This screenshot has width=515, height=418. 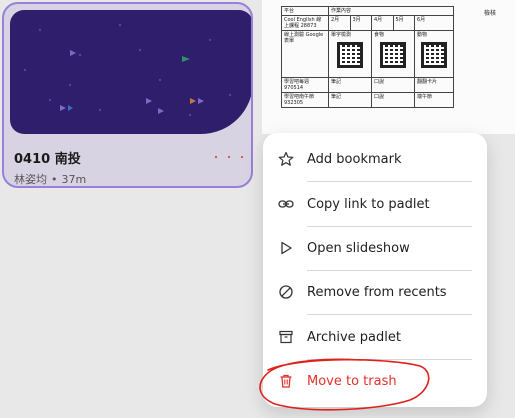 I want to click on doc-cell: 3月, so click(x=360, y=23).